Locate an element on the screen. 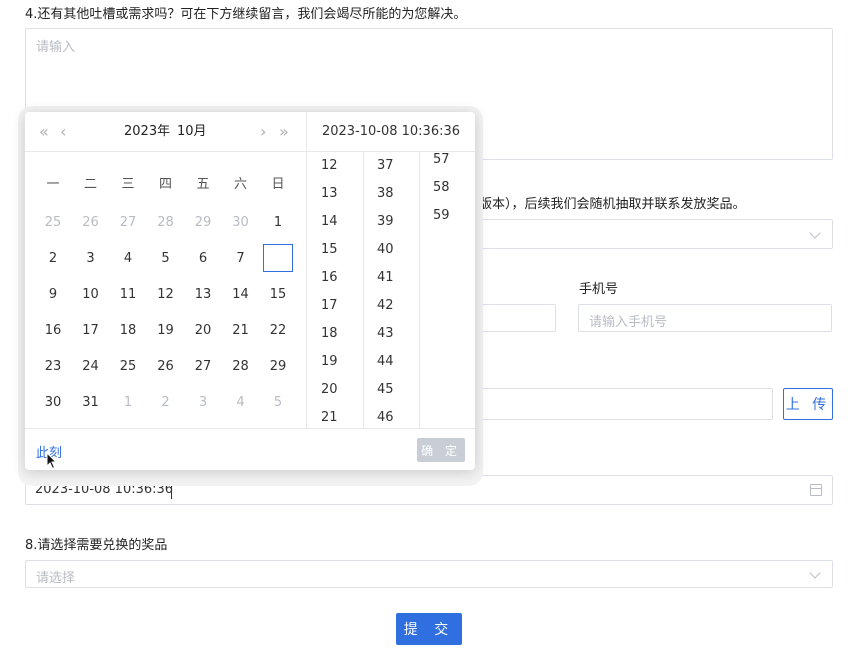 This screenshot has height=651, width=862. phone-input: 请输入手机号 is located at coordinates (705, 318).